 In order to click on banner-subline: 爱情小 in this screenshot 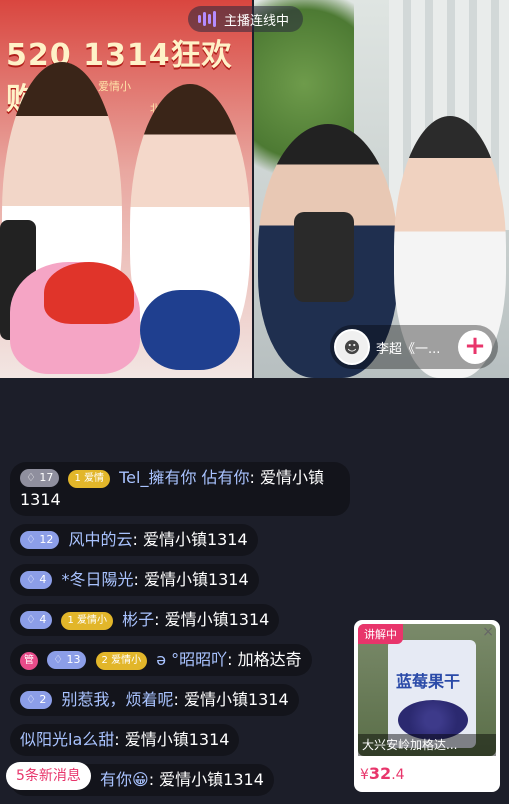, I will do `click(114, 86)`.